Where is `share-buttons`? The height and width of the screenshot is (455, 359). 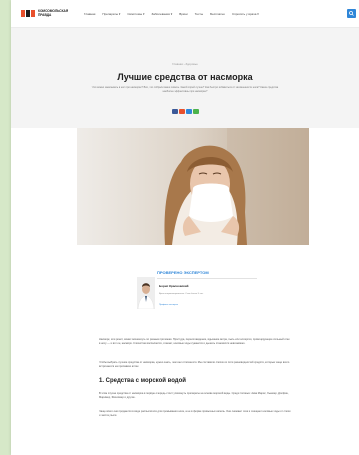
share-buttons is located at coordinates (185, 111).